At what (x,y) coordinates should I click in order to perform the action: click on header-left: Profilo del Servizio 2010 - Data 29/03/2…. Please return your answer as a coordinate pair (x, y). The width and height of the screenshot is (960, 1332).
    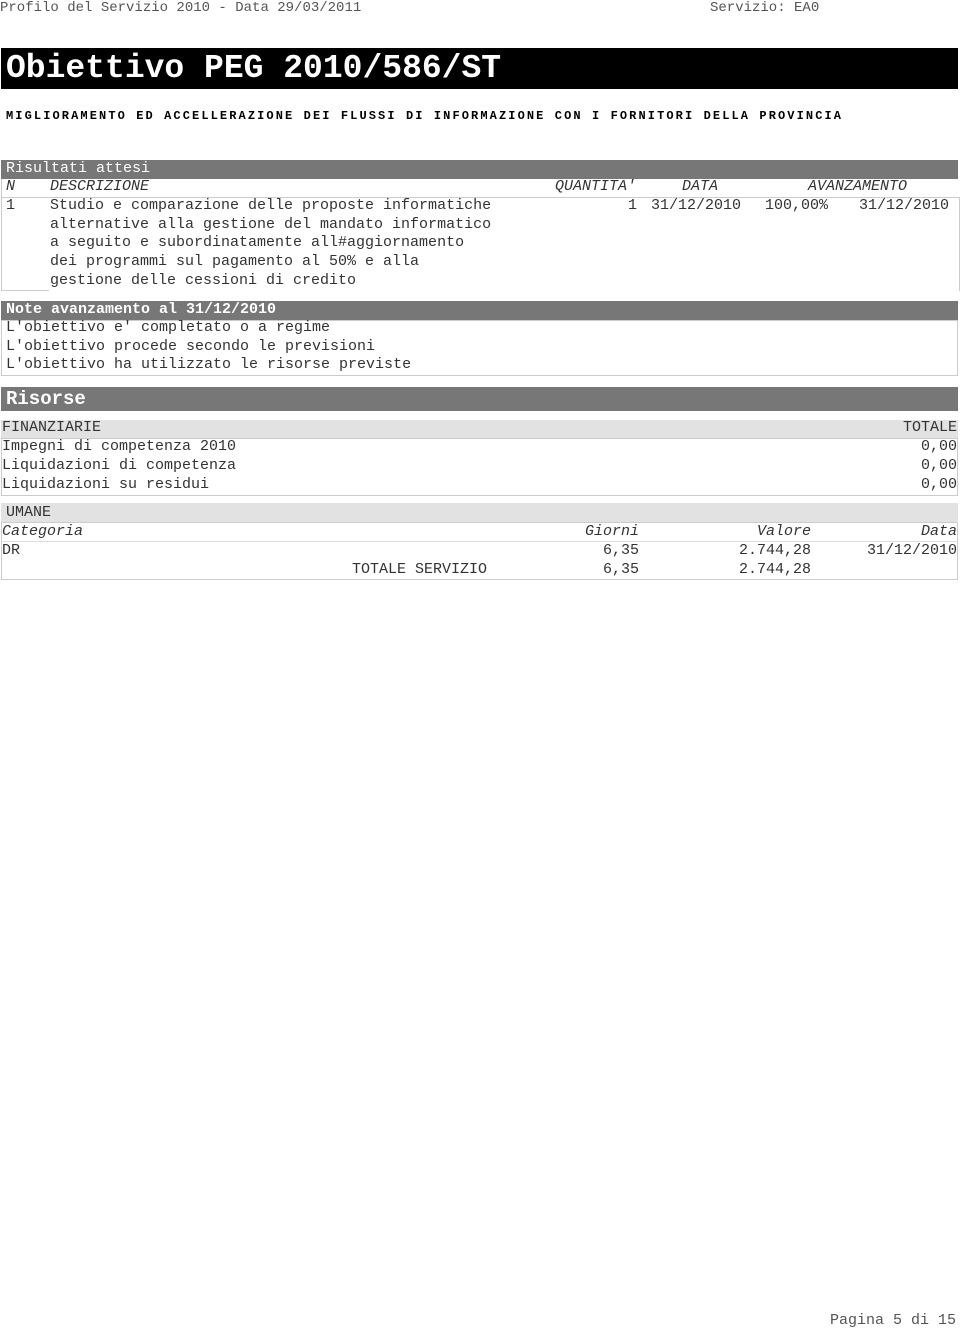
    Looking at the image, I should click on (181, 8).